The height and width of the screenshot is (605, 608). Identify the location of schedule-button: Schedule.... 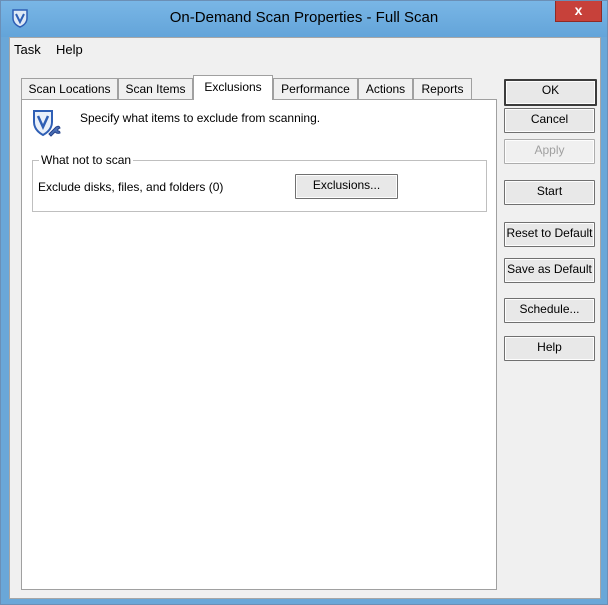
(549, 310).